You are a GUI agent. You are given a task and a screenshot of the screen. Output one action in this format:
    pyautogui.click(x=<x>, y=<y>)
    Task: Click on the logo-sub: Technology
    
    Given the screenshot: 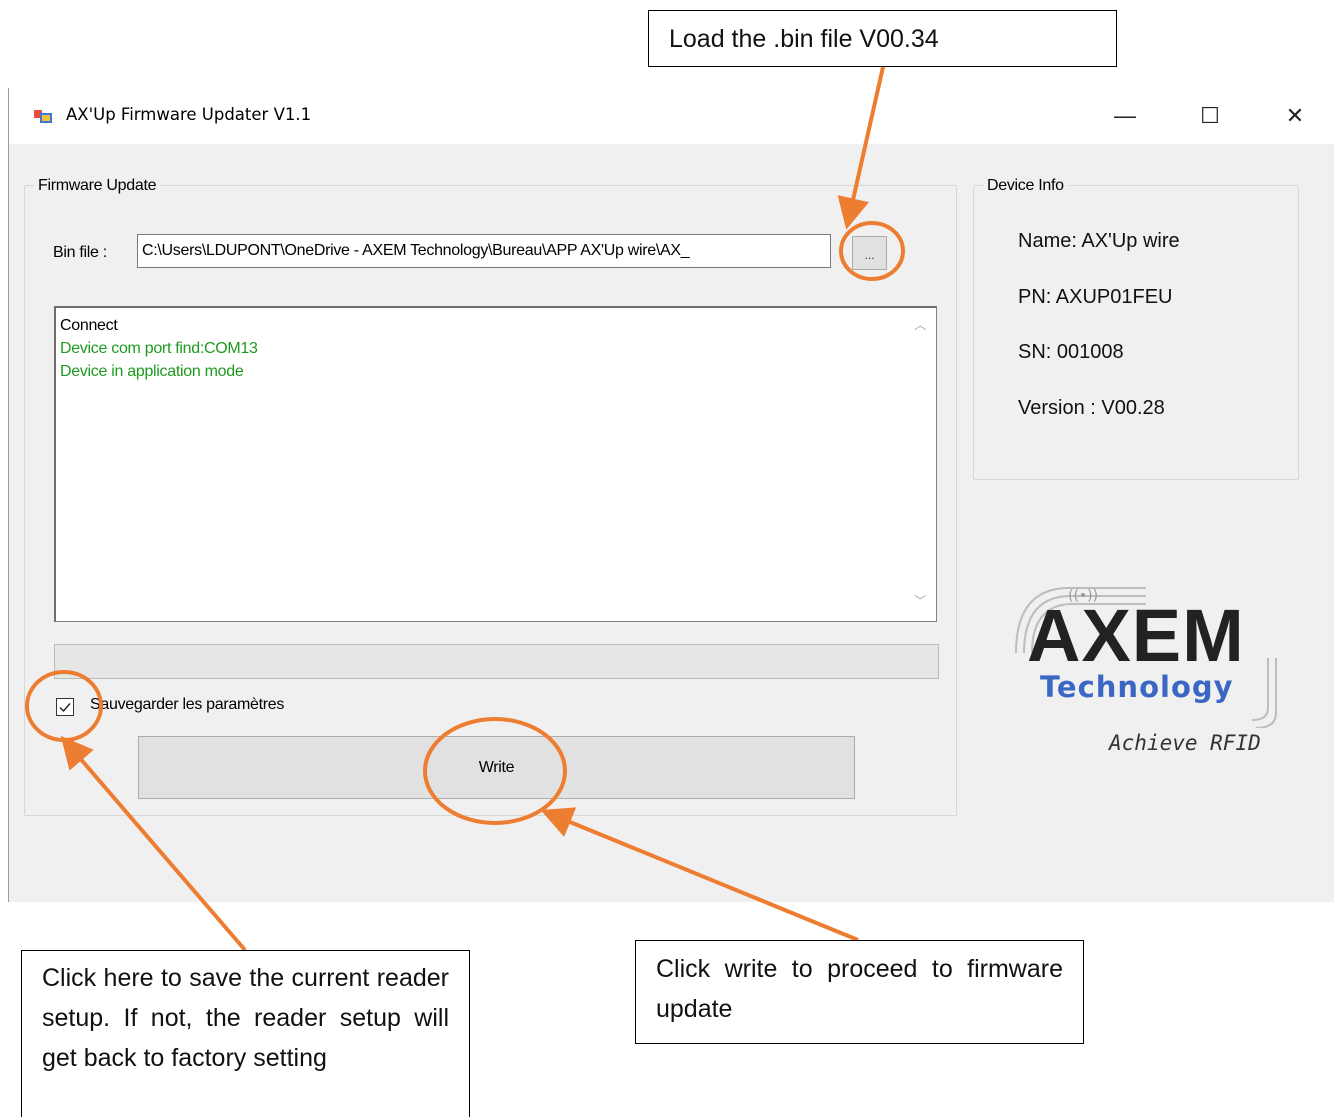 What is the action you would take?
    pyautogui.click(x=1137, y=687)
    